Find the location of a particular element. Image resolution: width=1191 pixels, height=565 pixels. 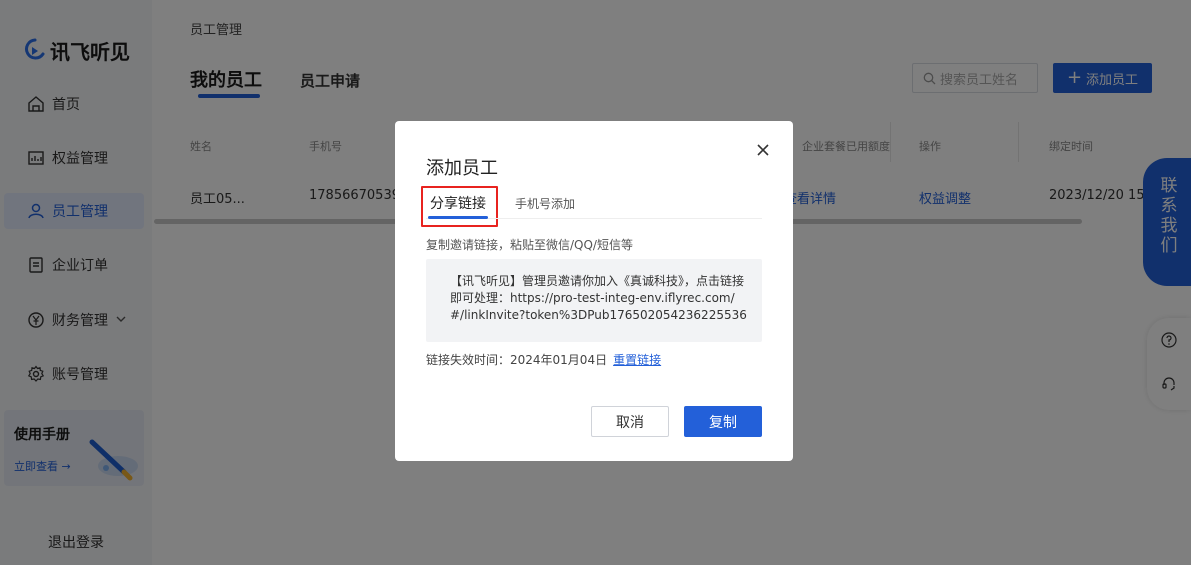

cancel-button: 取消 is located at coordinates (630, 421).